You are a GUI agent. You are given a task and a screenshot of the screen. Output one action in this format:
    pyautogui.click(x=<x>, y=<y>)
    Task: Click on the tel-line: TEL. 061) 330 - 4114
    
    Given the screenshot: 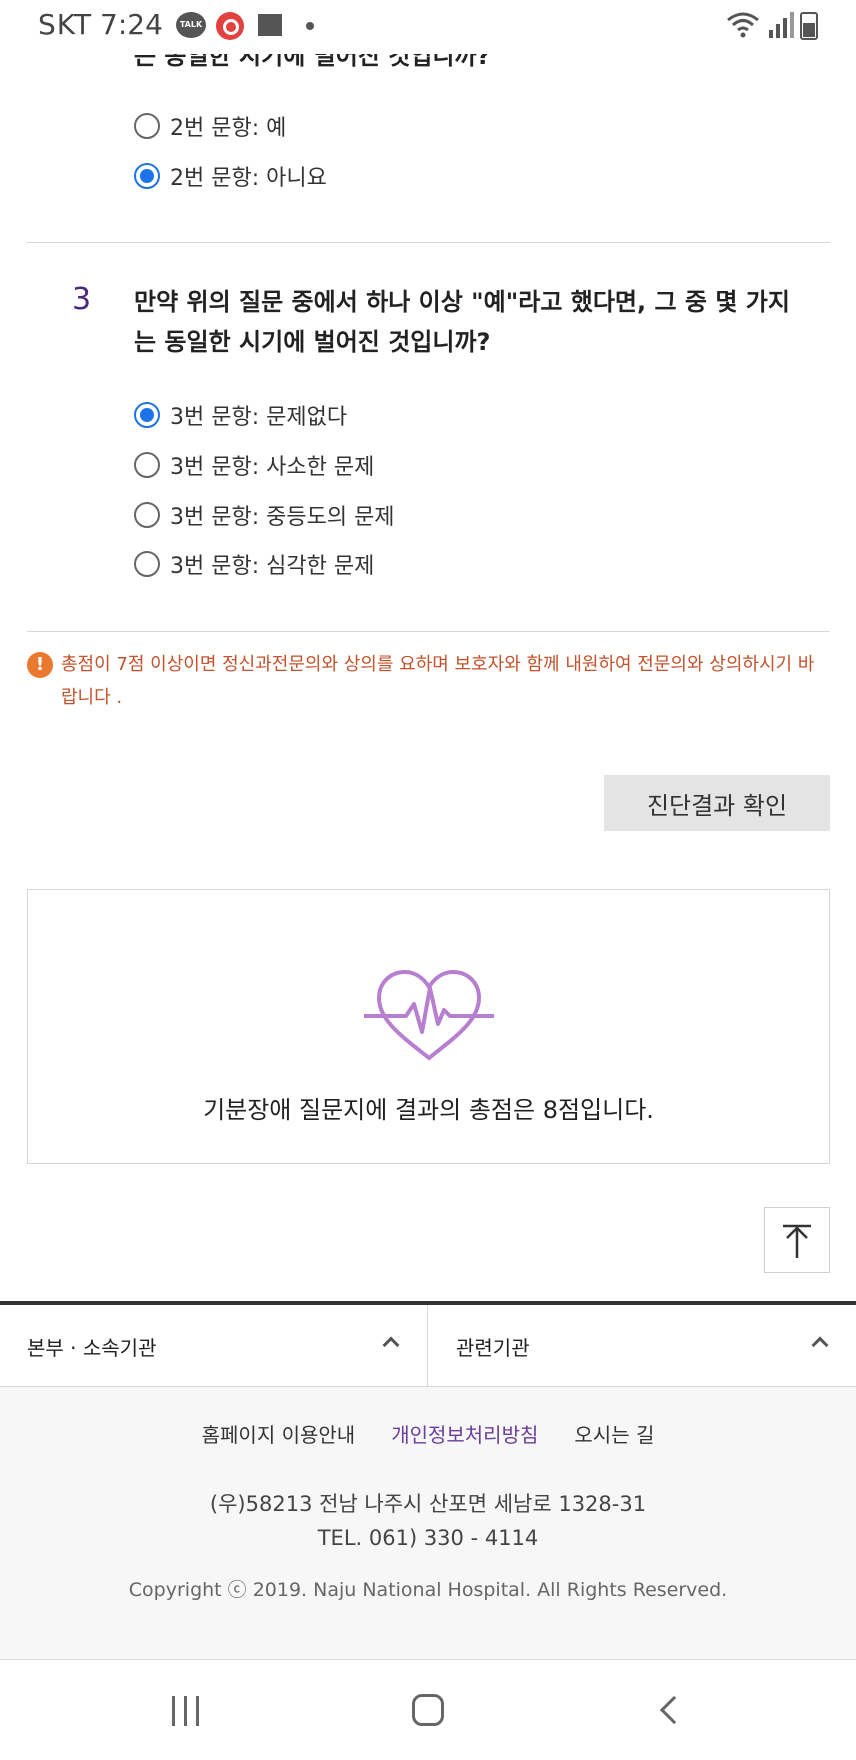 What is the action you would take?
    pyautogui.click(x=428, y=1538)
    